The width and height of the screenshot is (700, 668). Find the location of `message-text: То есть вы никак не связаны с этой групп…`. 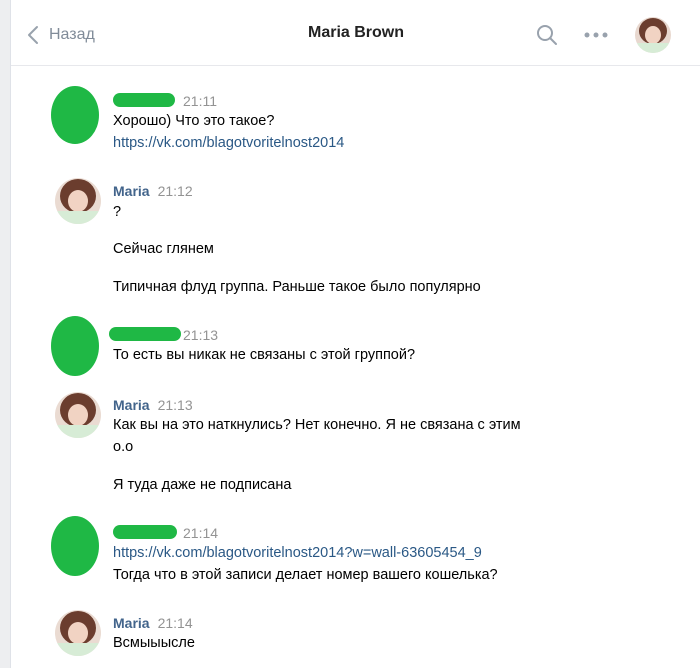

message-text: То есть вы никак не связаны с этой групп… is located at coordinates (264, 355).